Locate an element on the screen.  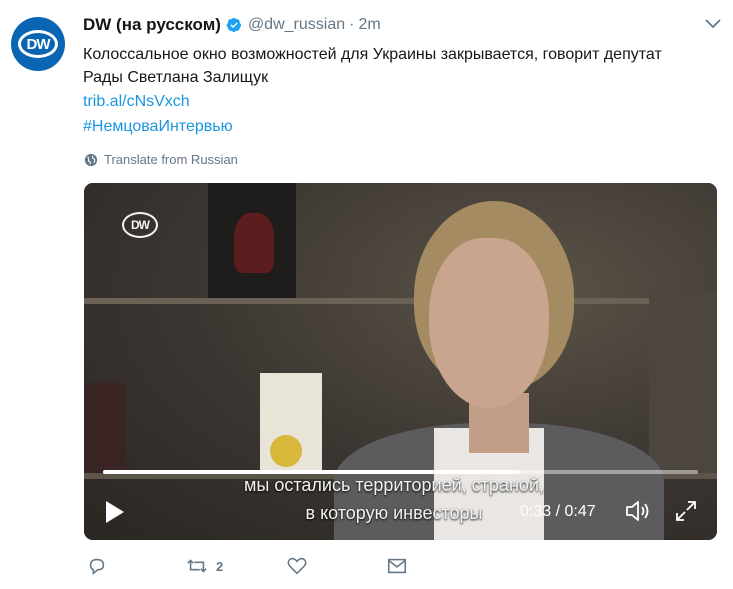
timestamp: 2m is located at coordinates (369, 25).